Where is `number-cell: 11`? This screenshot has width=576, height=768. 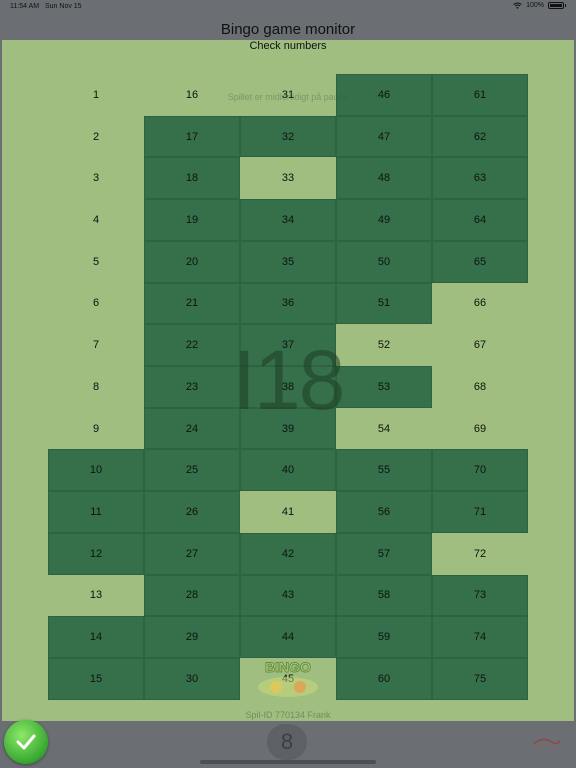 number-cell: 11 is located at coordinates (96, 512).